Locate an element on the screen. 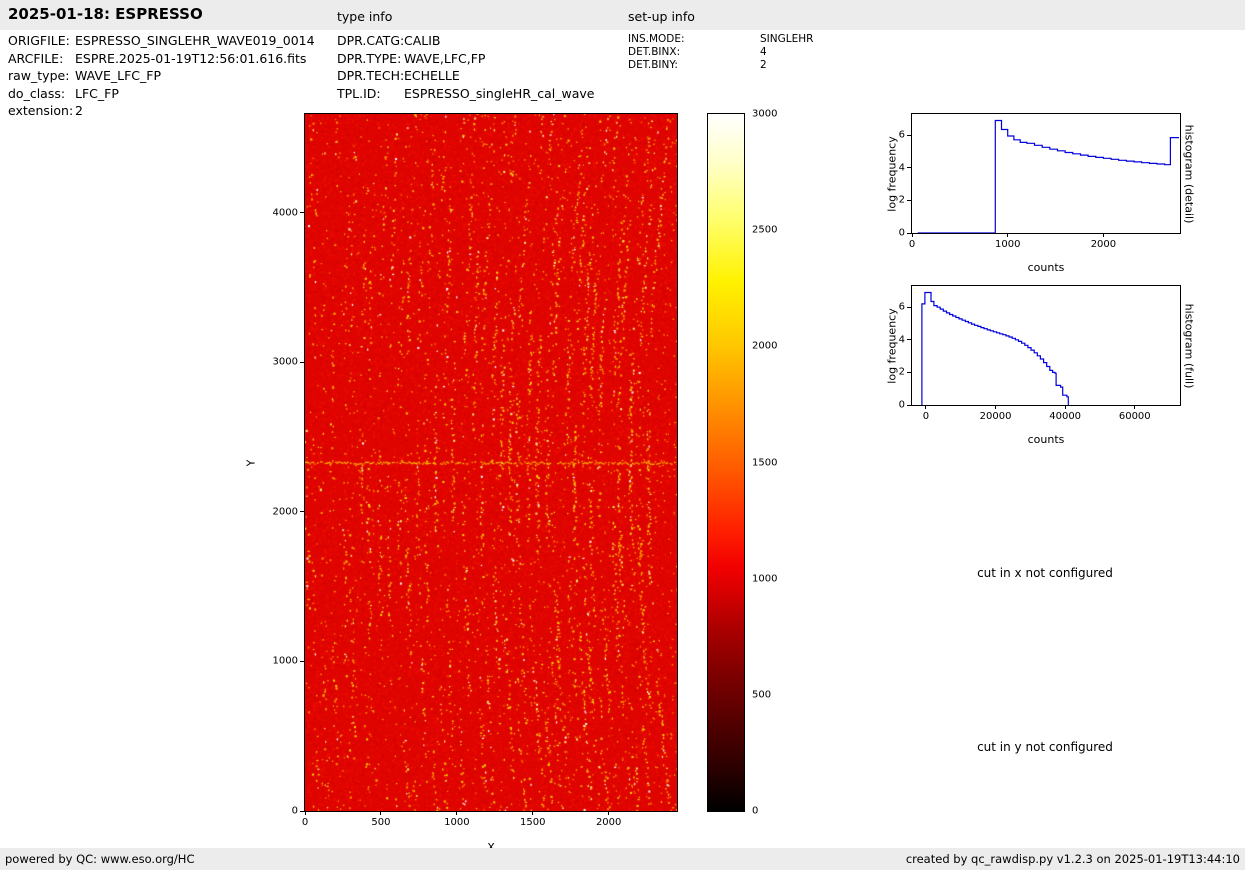  info-label: DET.BINX: is located at coordinates (654, 52).